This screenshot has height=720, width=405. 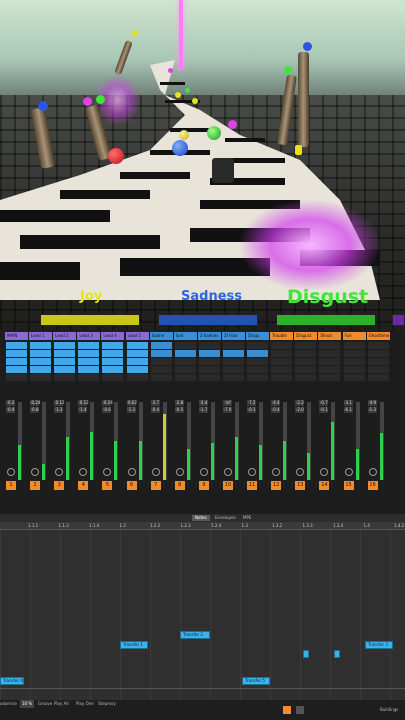 What do you see at coordinates (256, 681) in the screenshot?
I see `note-clip: Transfer 5` at bounding box center [256, 681].